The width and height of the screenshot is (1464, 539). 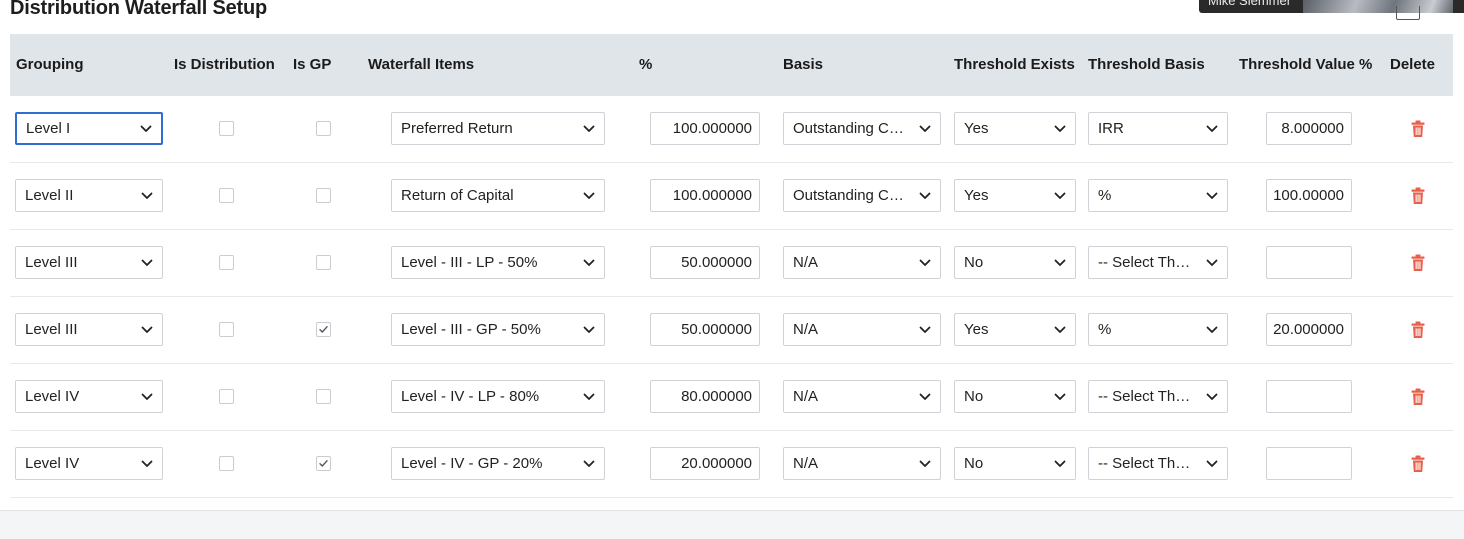 I want to click on header-is-distribution: Is Distribution, so click(x=224, y=64).